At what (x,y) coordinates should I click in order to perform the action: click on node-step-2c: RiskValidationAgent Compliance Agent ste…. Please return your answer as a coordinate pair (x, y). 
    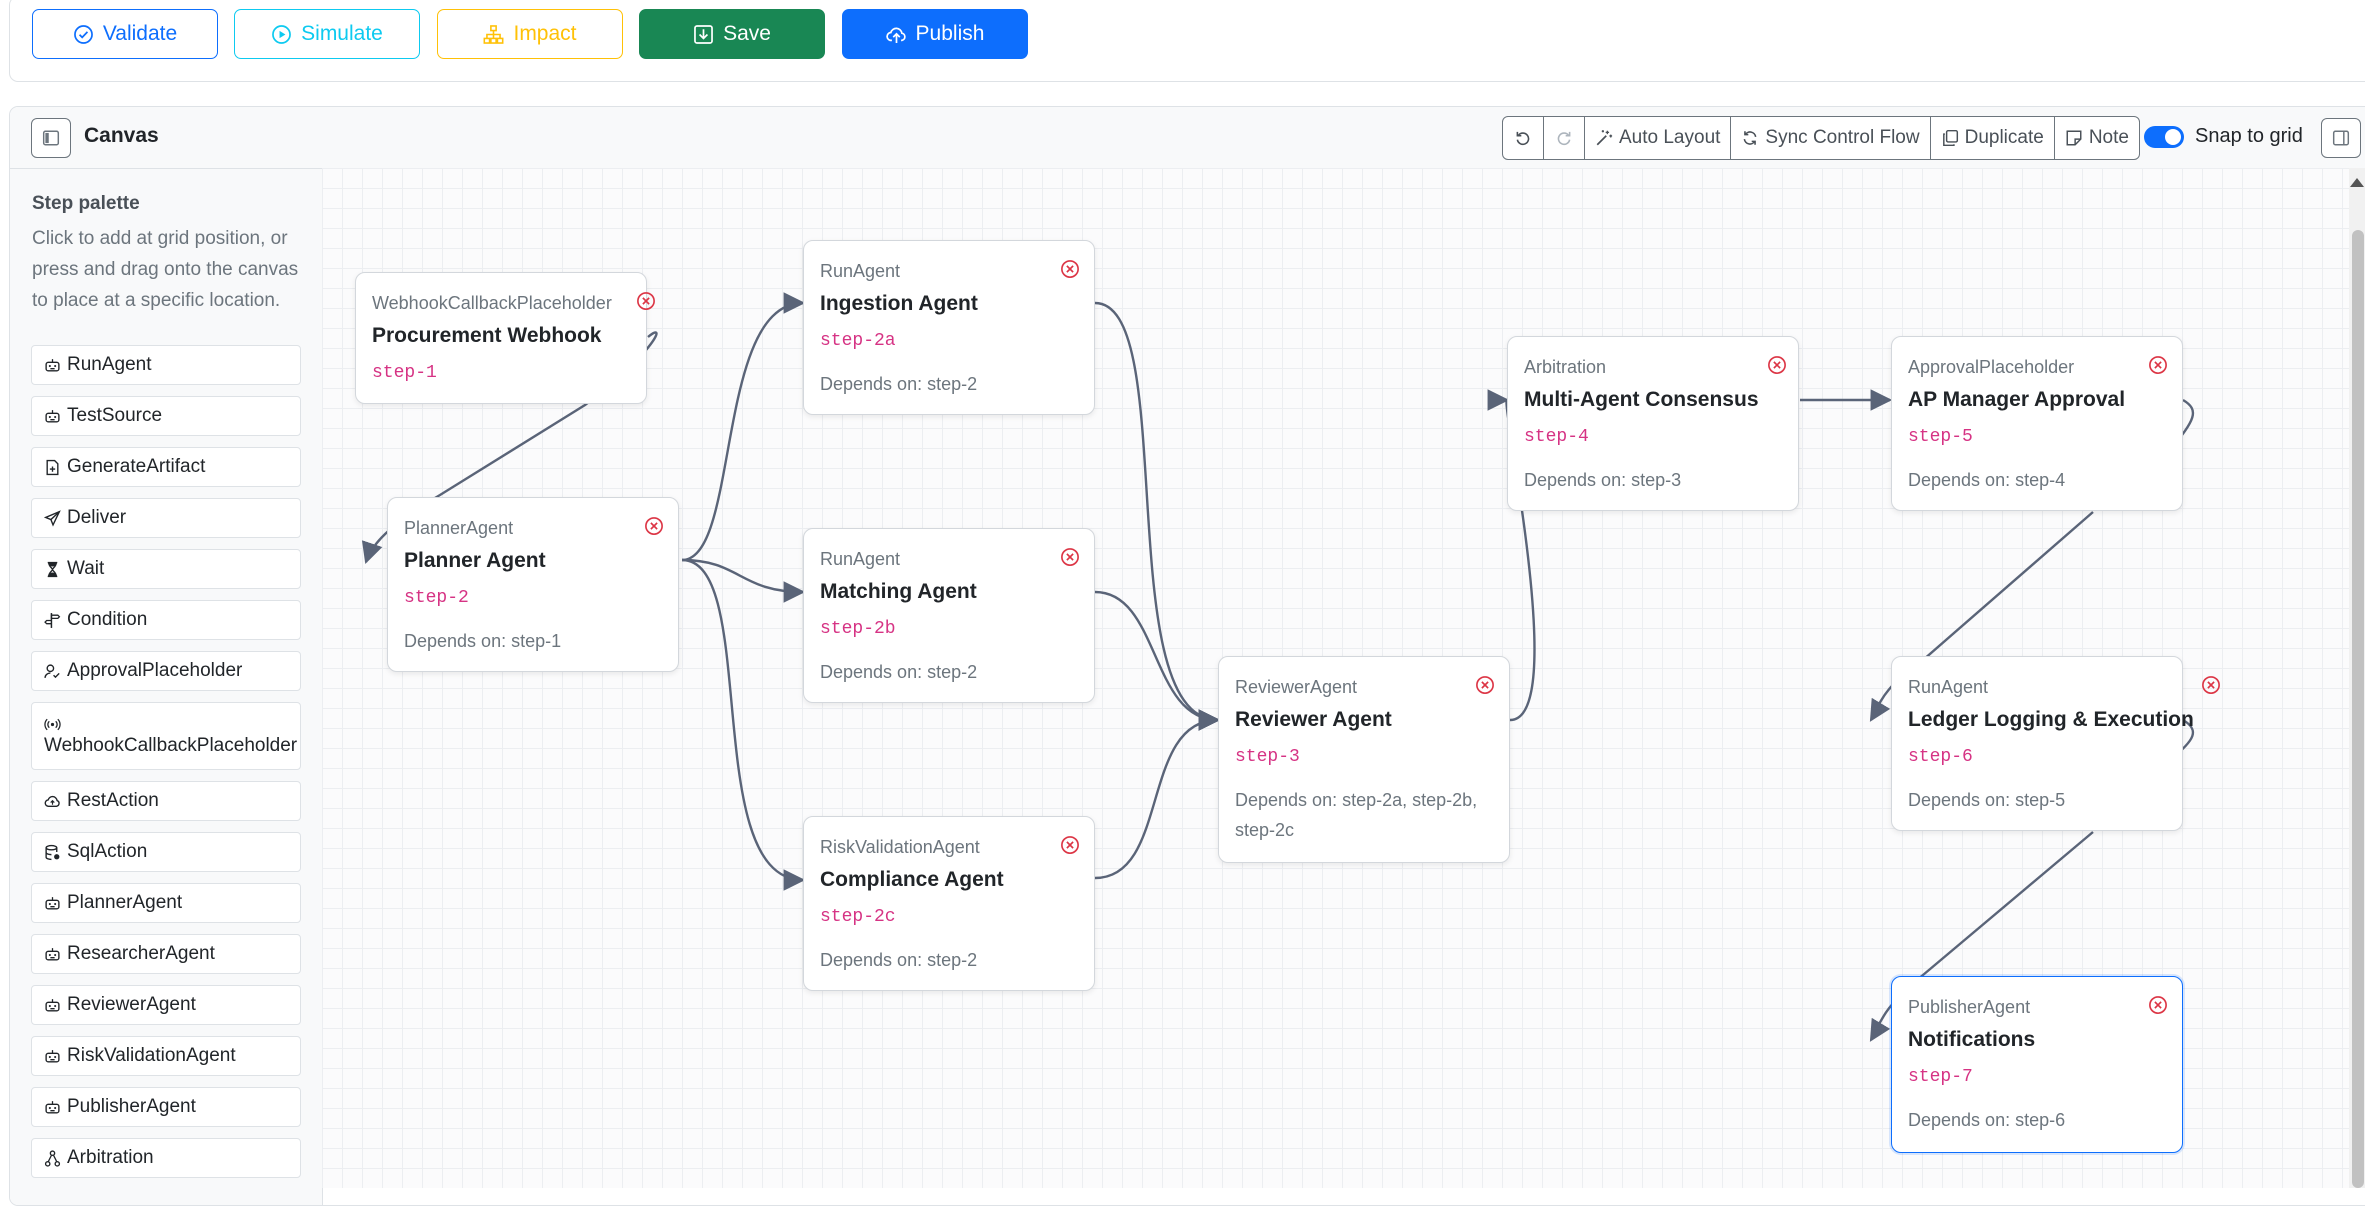
    Looking at the image, I should click on (949, 903).